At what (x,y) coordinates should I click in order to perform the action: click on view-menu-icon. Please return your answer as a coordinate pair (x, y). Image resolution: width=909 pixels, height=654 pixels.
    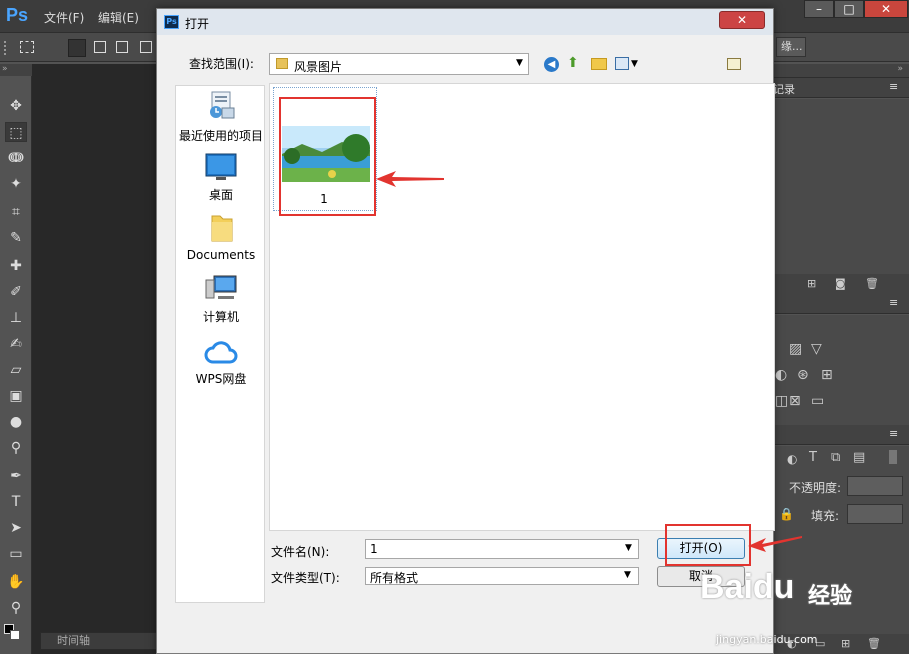
    Looking at the image, I should click on (622, 63).